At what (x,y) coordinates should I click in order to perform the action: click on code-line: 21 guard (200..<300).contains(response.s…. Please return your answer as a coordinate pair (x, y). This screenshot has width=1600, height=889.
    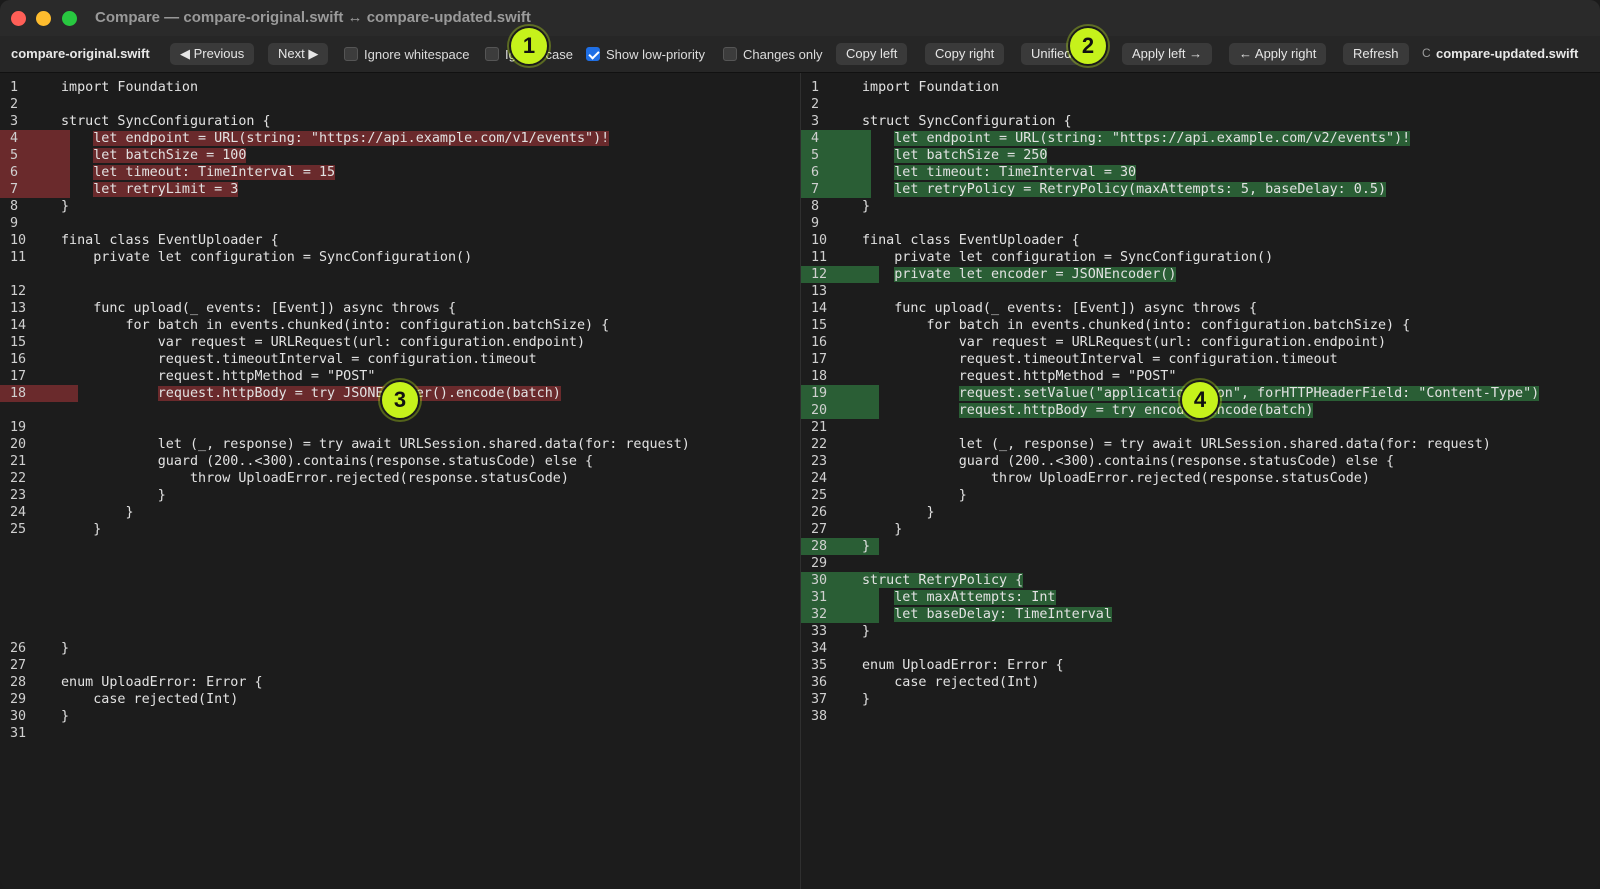
    Looking at the image, I should click on (400, 461).